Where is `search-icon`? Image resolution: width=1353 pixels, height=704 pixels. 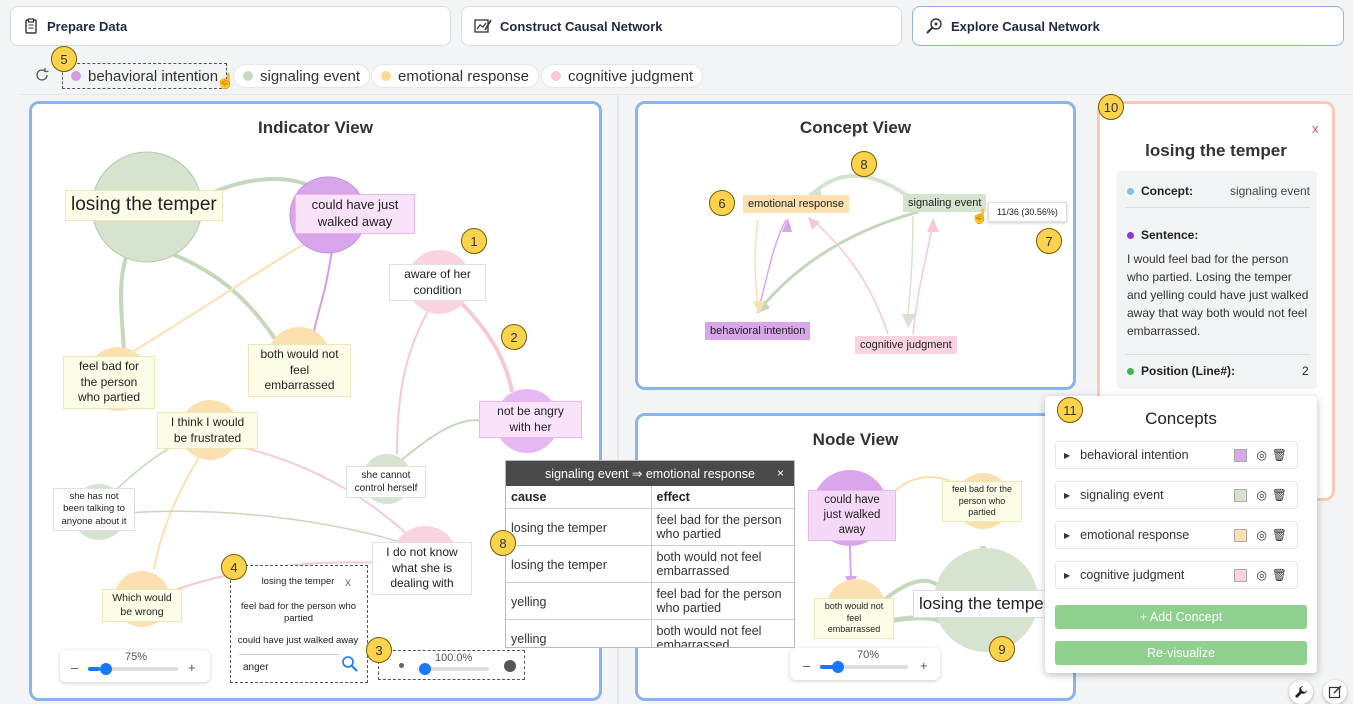 search-icon is located at coordinates (350, 664).